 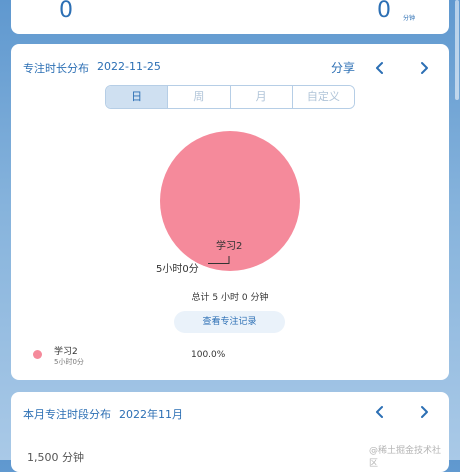 I want to click on view-focus-records-button: 查看专注记录, so click(x=229, y=322).